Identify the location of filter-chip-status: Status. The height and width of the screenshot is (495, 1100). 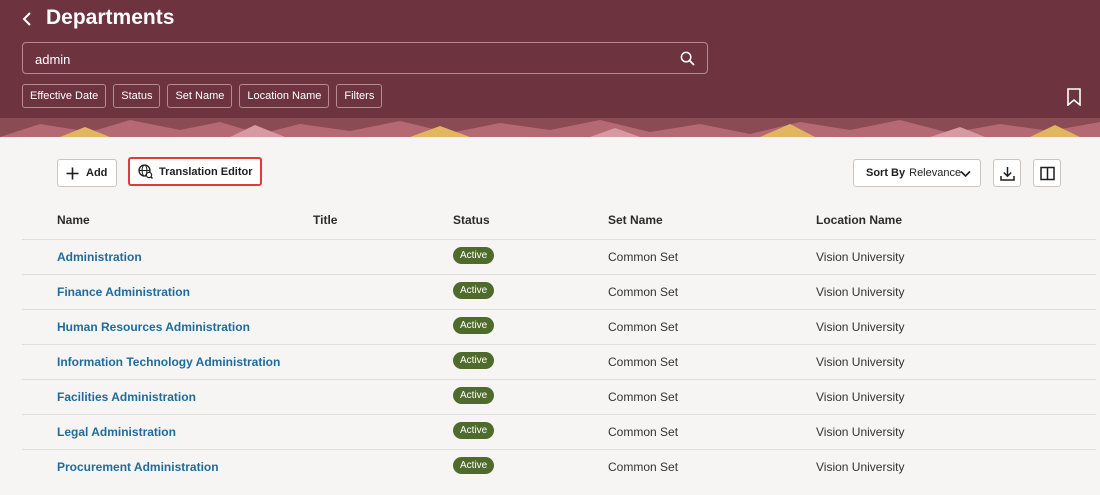
(137, 96).